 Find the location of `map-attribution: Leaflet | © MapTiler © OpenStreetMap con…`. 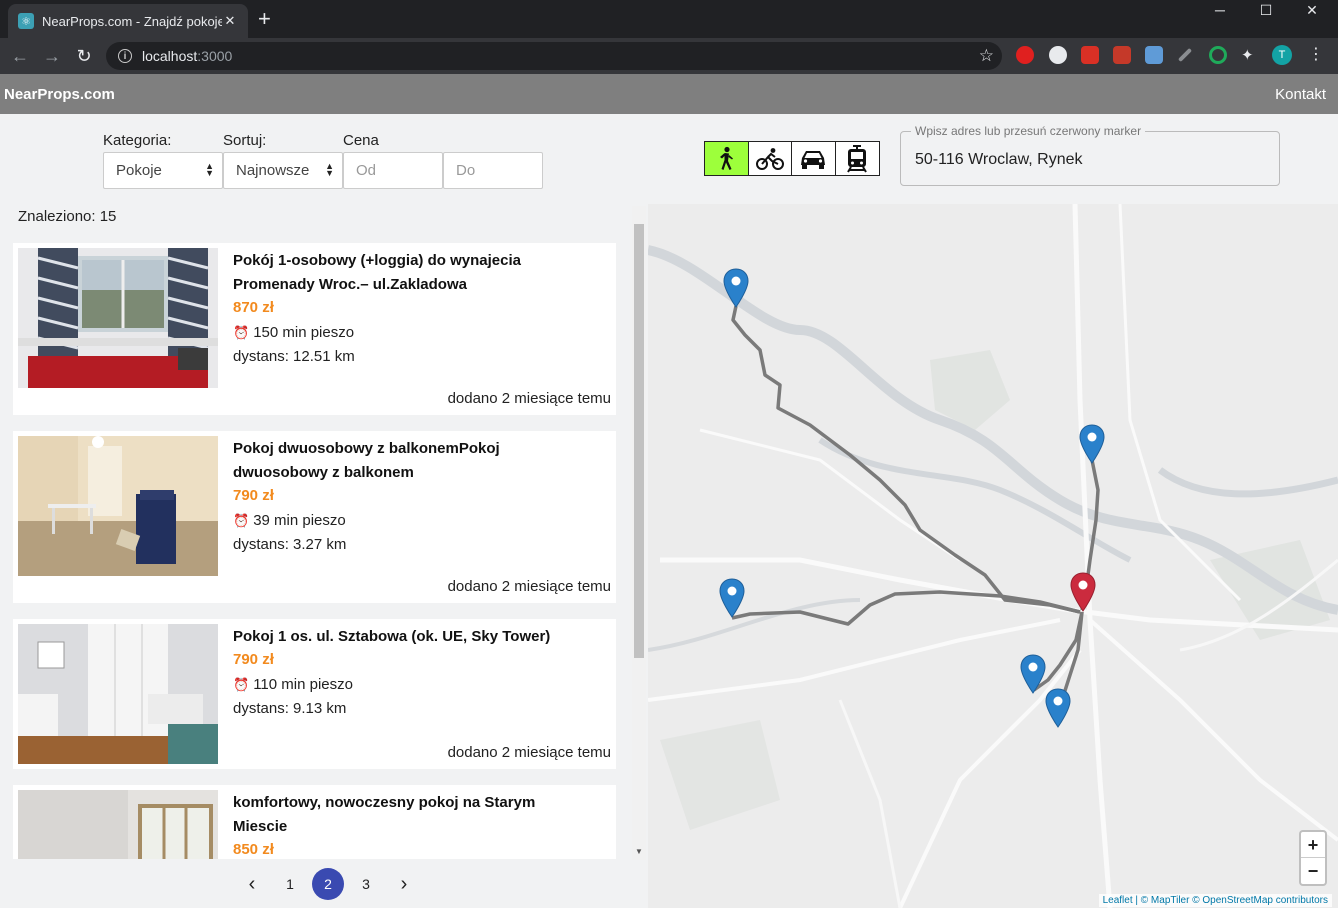

map-attribution: Leaflet | © MapTiler © OpenStreetMap con… is located at coordinates (1215, 900).